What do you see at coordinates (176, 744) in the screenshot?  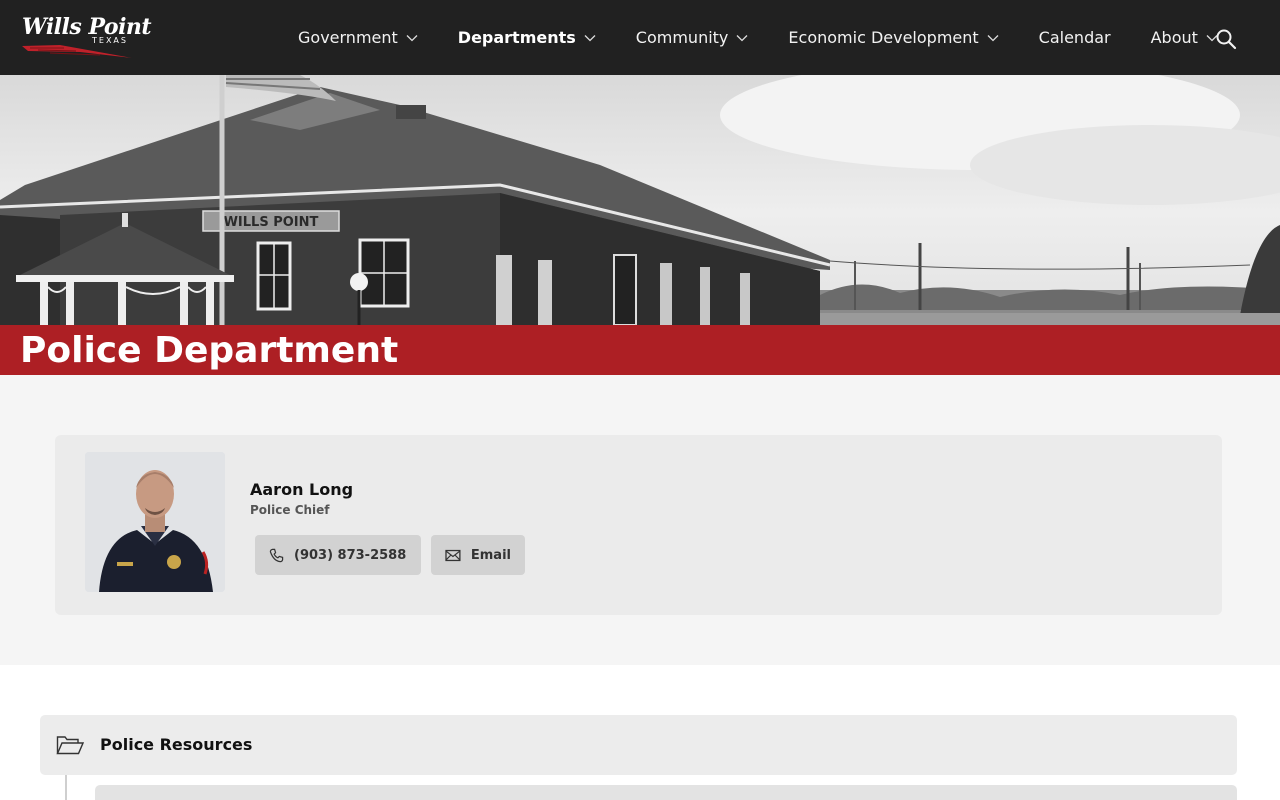 I see `resources-title: Police Resources` at bounding box center [176, 744].